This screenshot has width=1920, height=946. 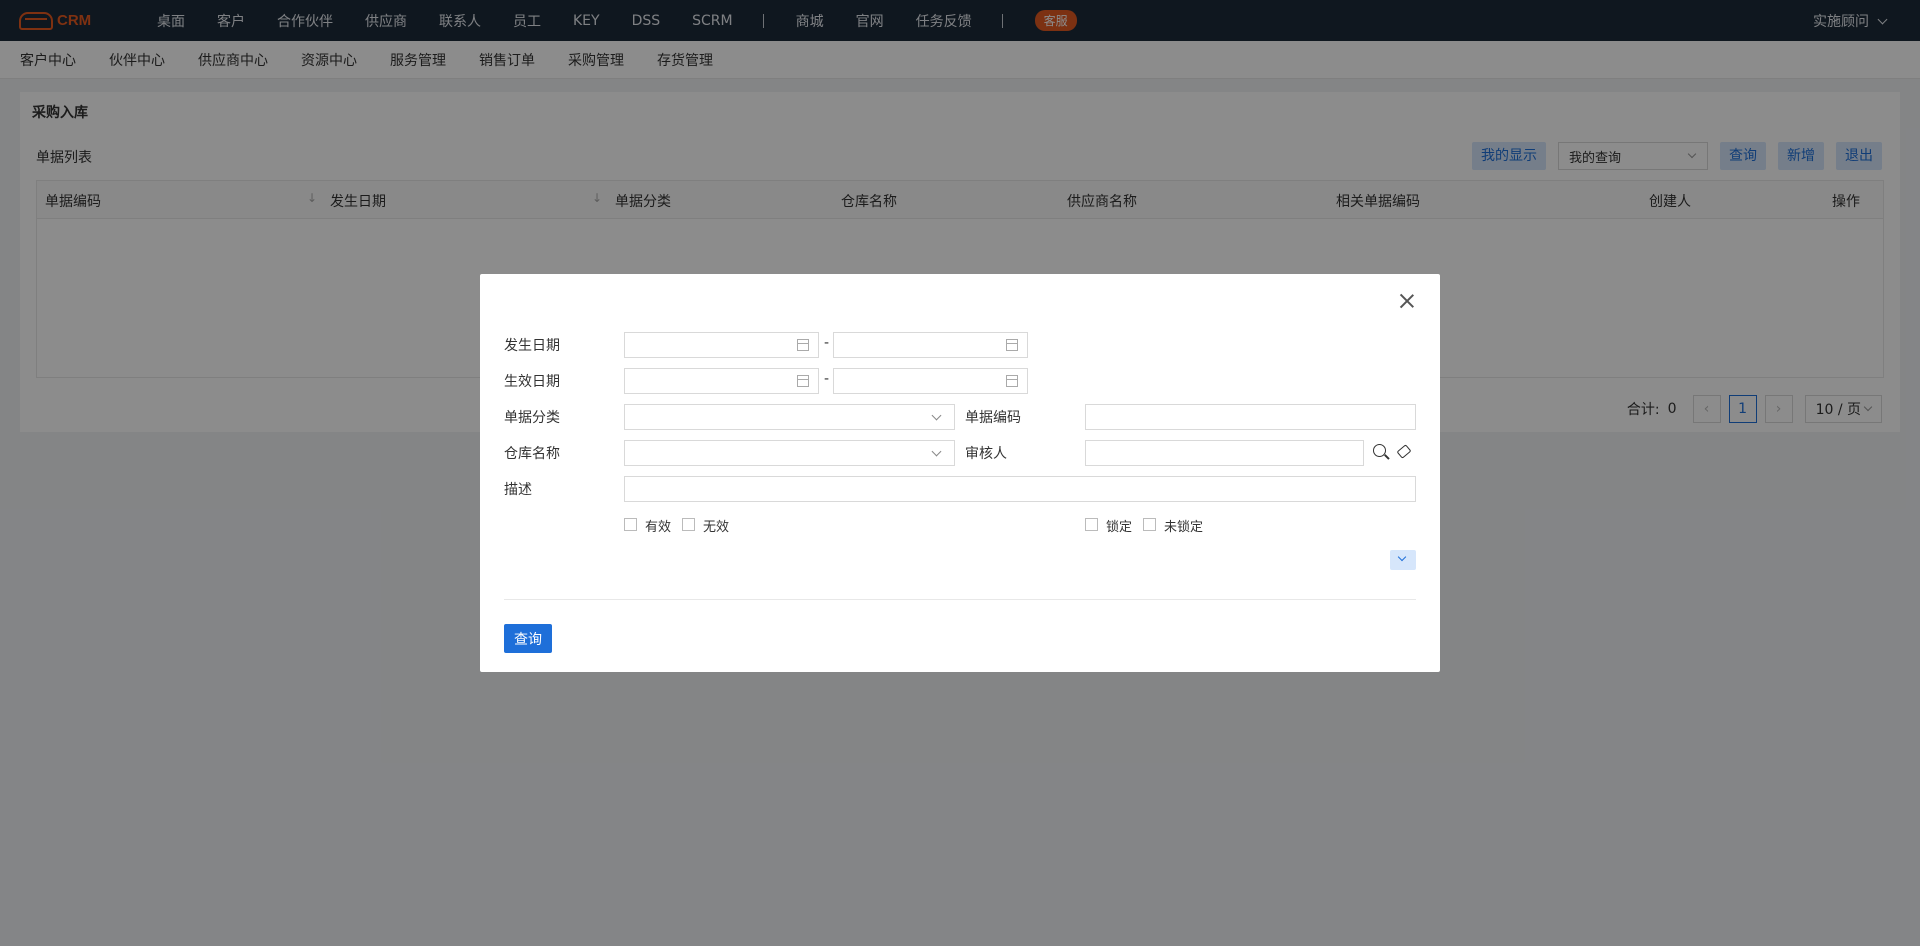 What do you see at coordinates (532, 454) in the screenshot?
I see `warehouse-label: 仓库名称` at bounding box center [532, 454].